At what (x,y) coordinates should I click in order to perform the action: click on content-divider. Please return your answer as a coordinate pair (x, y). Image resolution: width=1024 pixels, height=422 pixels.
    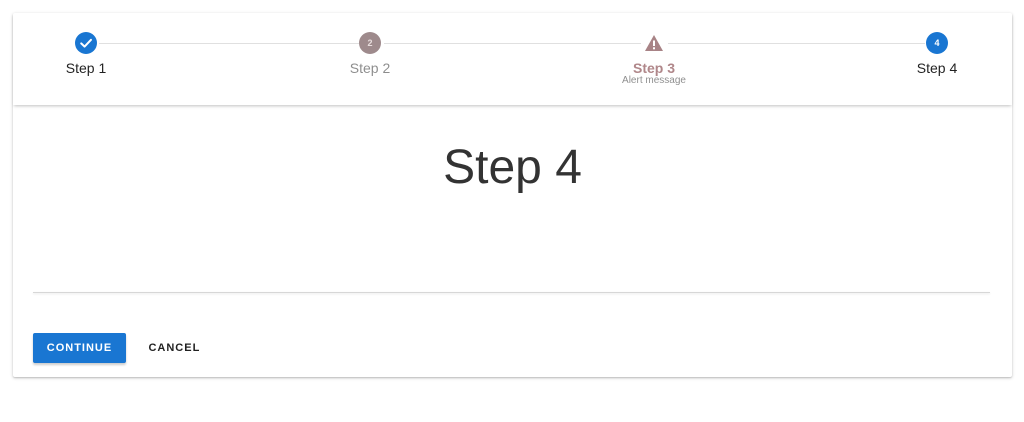
    Looking at the image, I should click on (511, 292).